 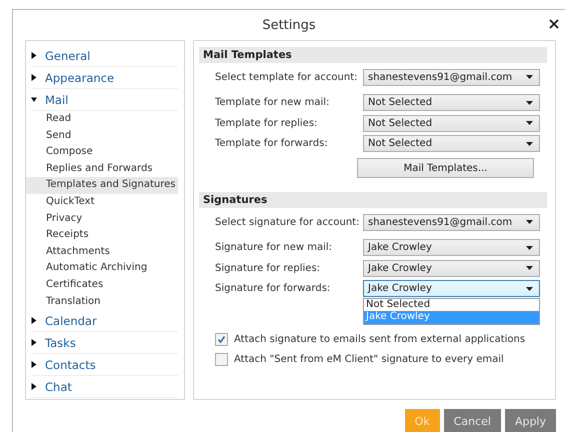 What do you see at coordinates (369, 359) in the screenshot?
I see `checkbox-label: Attach "Sent from eM Client" signature to every email` at bounding box center [369, 359].